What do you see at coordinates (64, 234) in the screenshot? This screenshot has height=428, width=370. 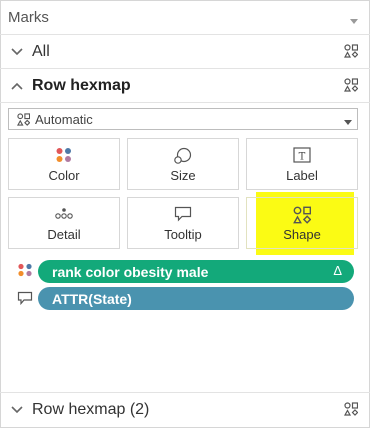 I see `detail-card-label: Detail` at bounding box center [64, 234].